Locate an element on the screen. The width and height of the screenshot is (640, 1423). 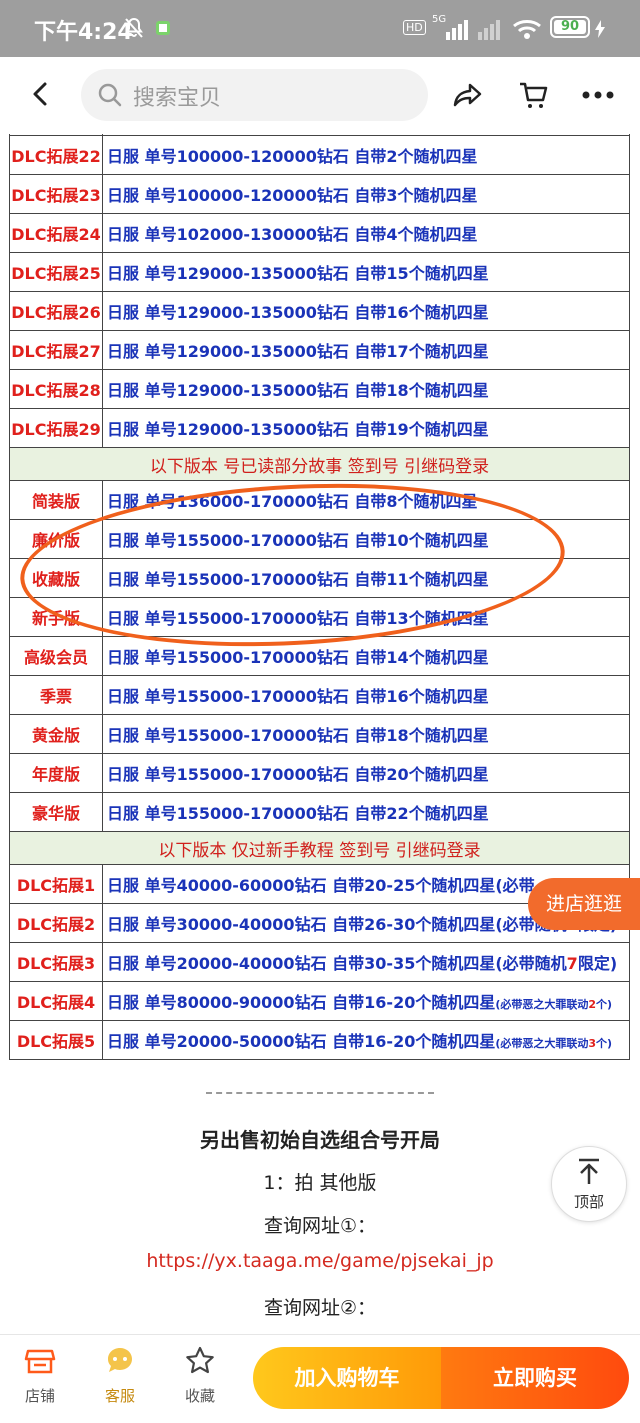
status-time: 下午4:24 is located at coordinates (83, 32).